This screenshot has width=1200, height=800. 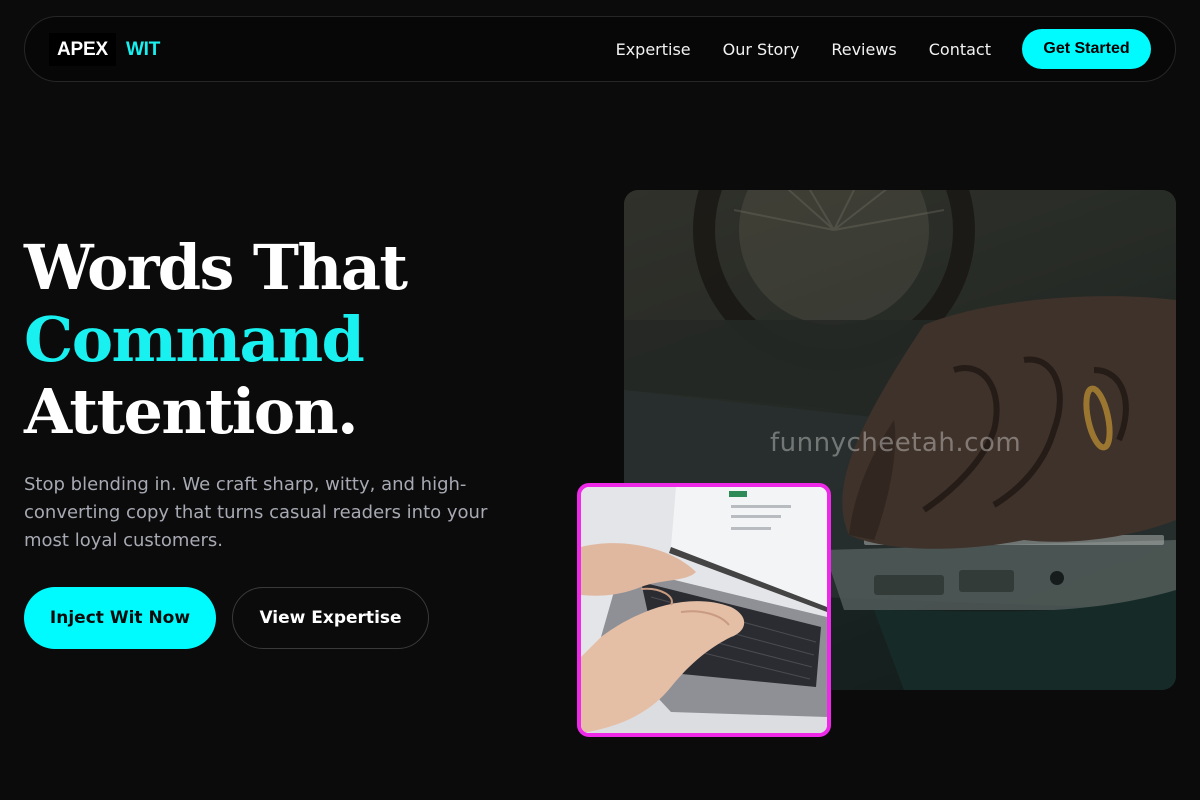 I want to click on logo-text: APEX, so click(x=82, y=49).